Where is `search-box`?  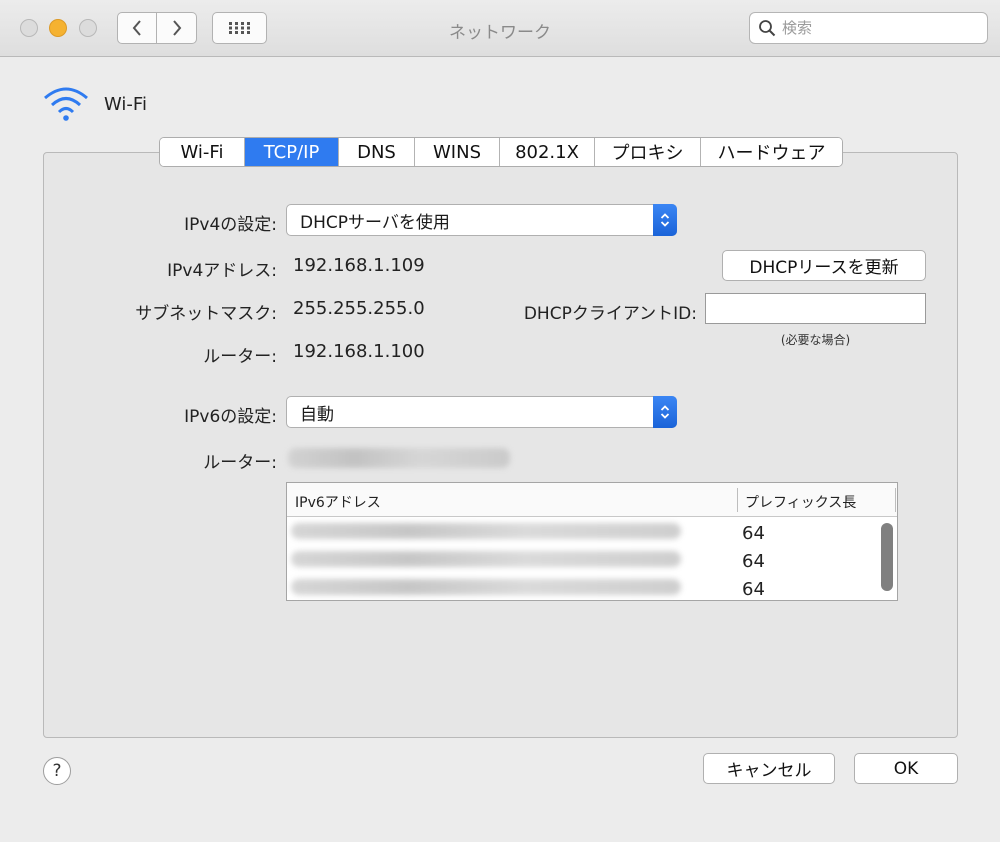 search-box is located at coordinates (868, 28).